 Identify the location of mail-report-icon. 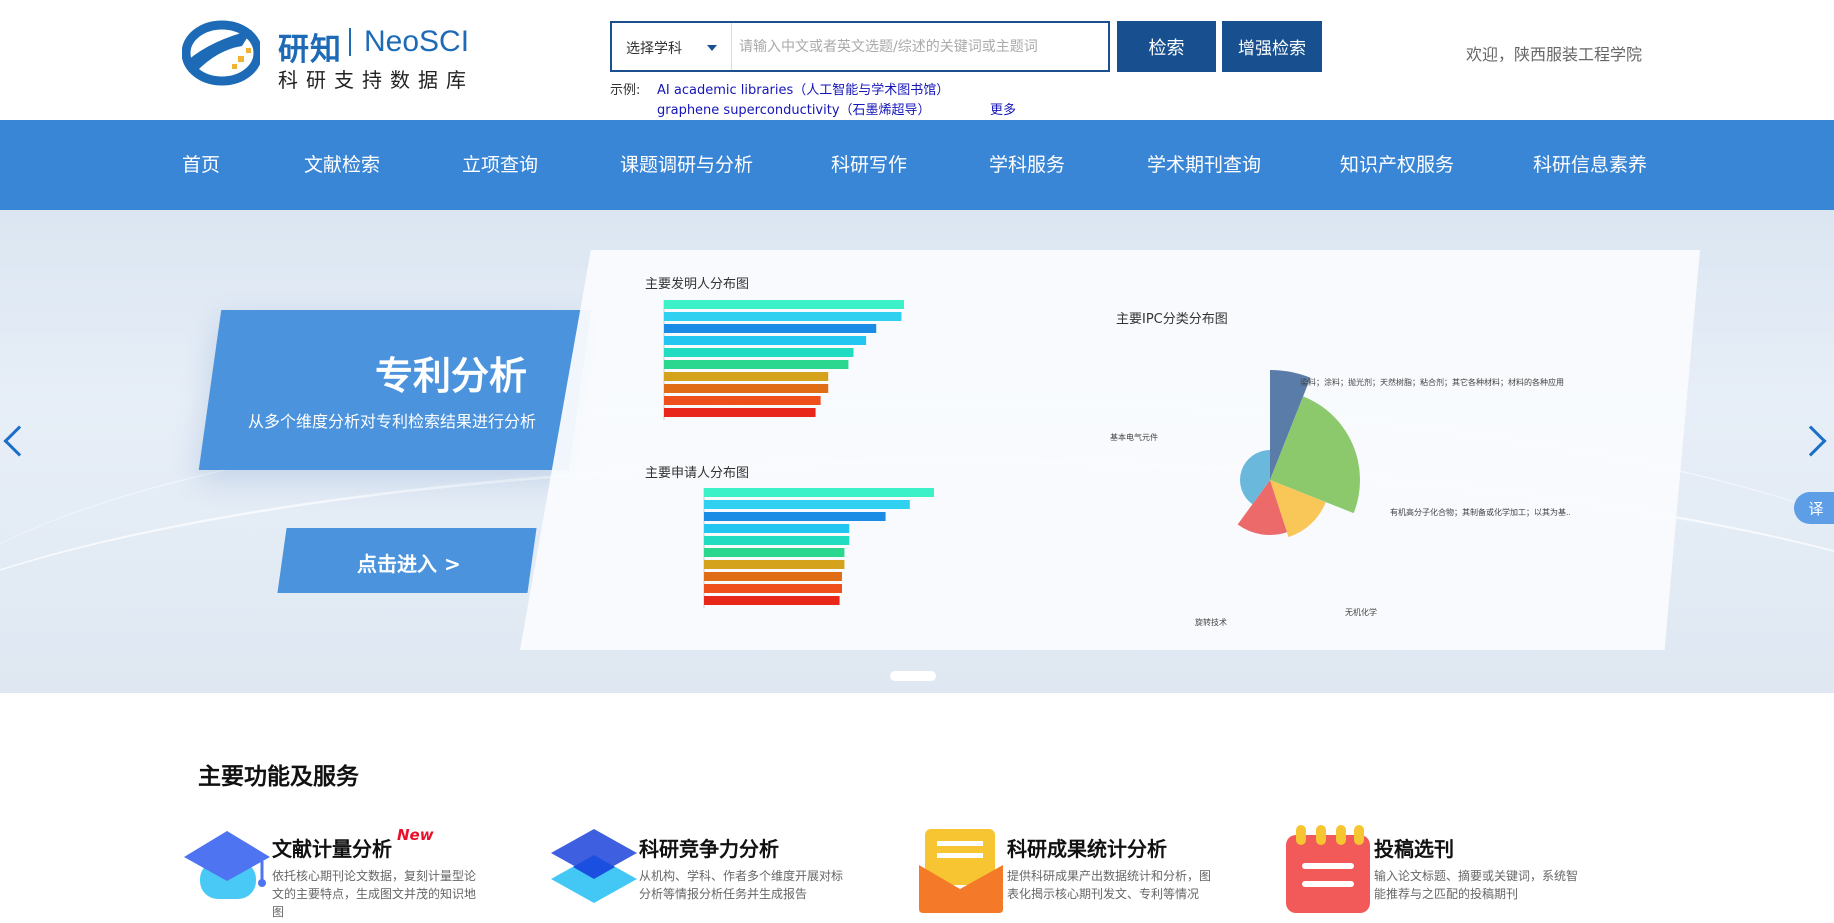
(961, 871).